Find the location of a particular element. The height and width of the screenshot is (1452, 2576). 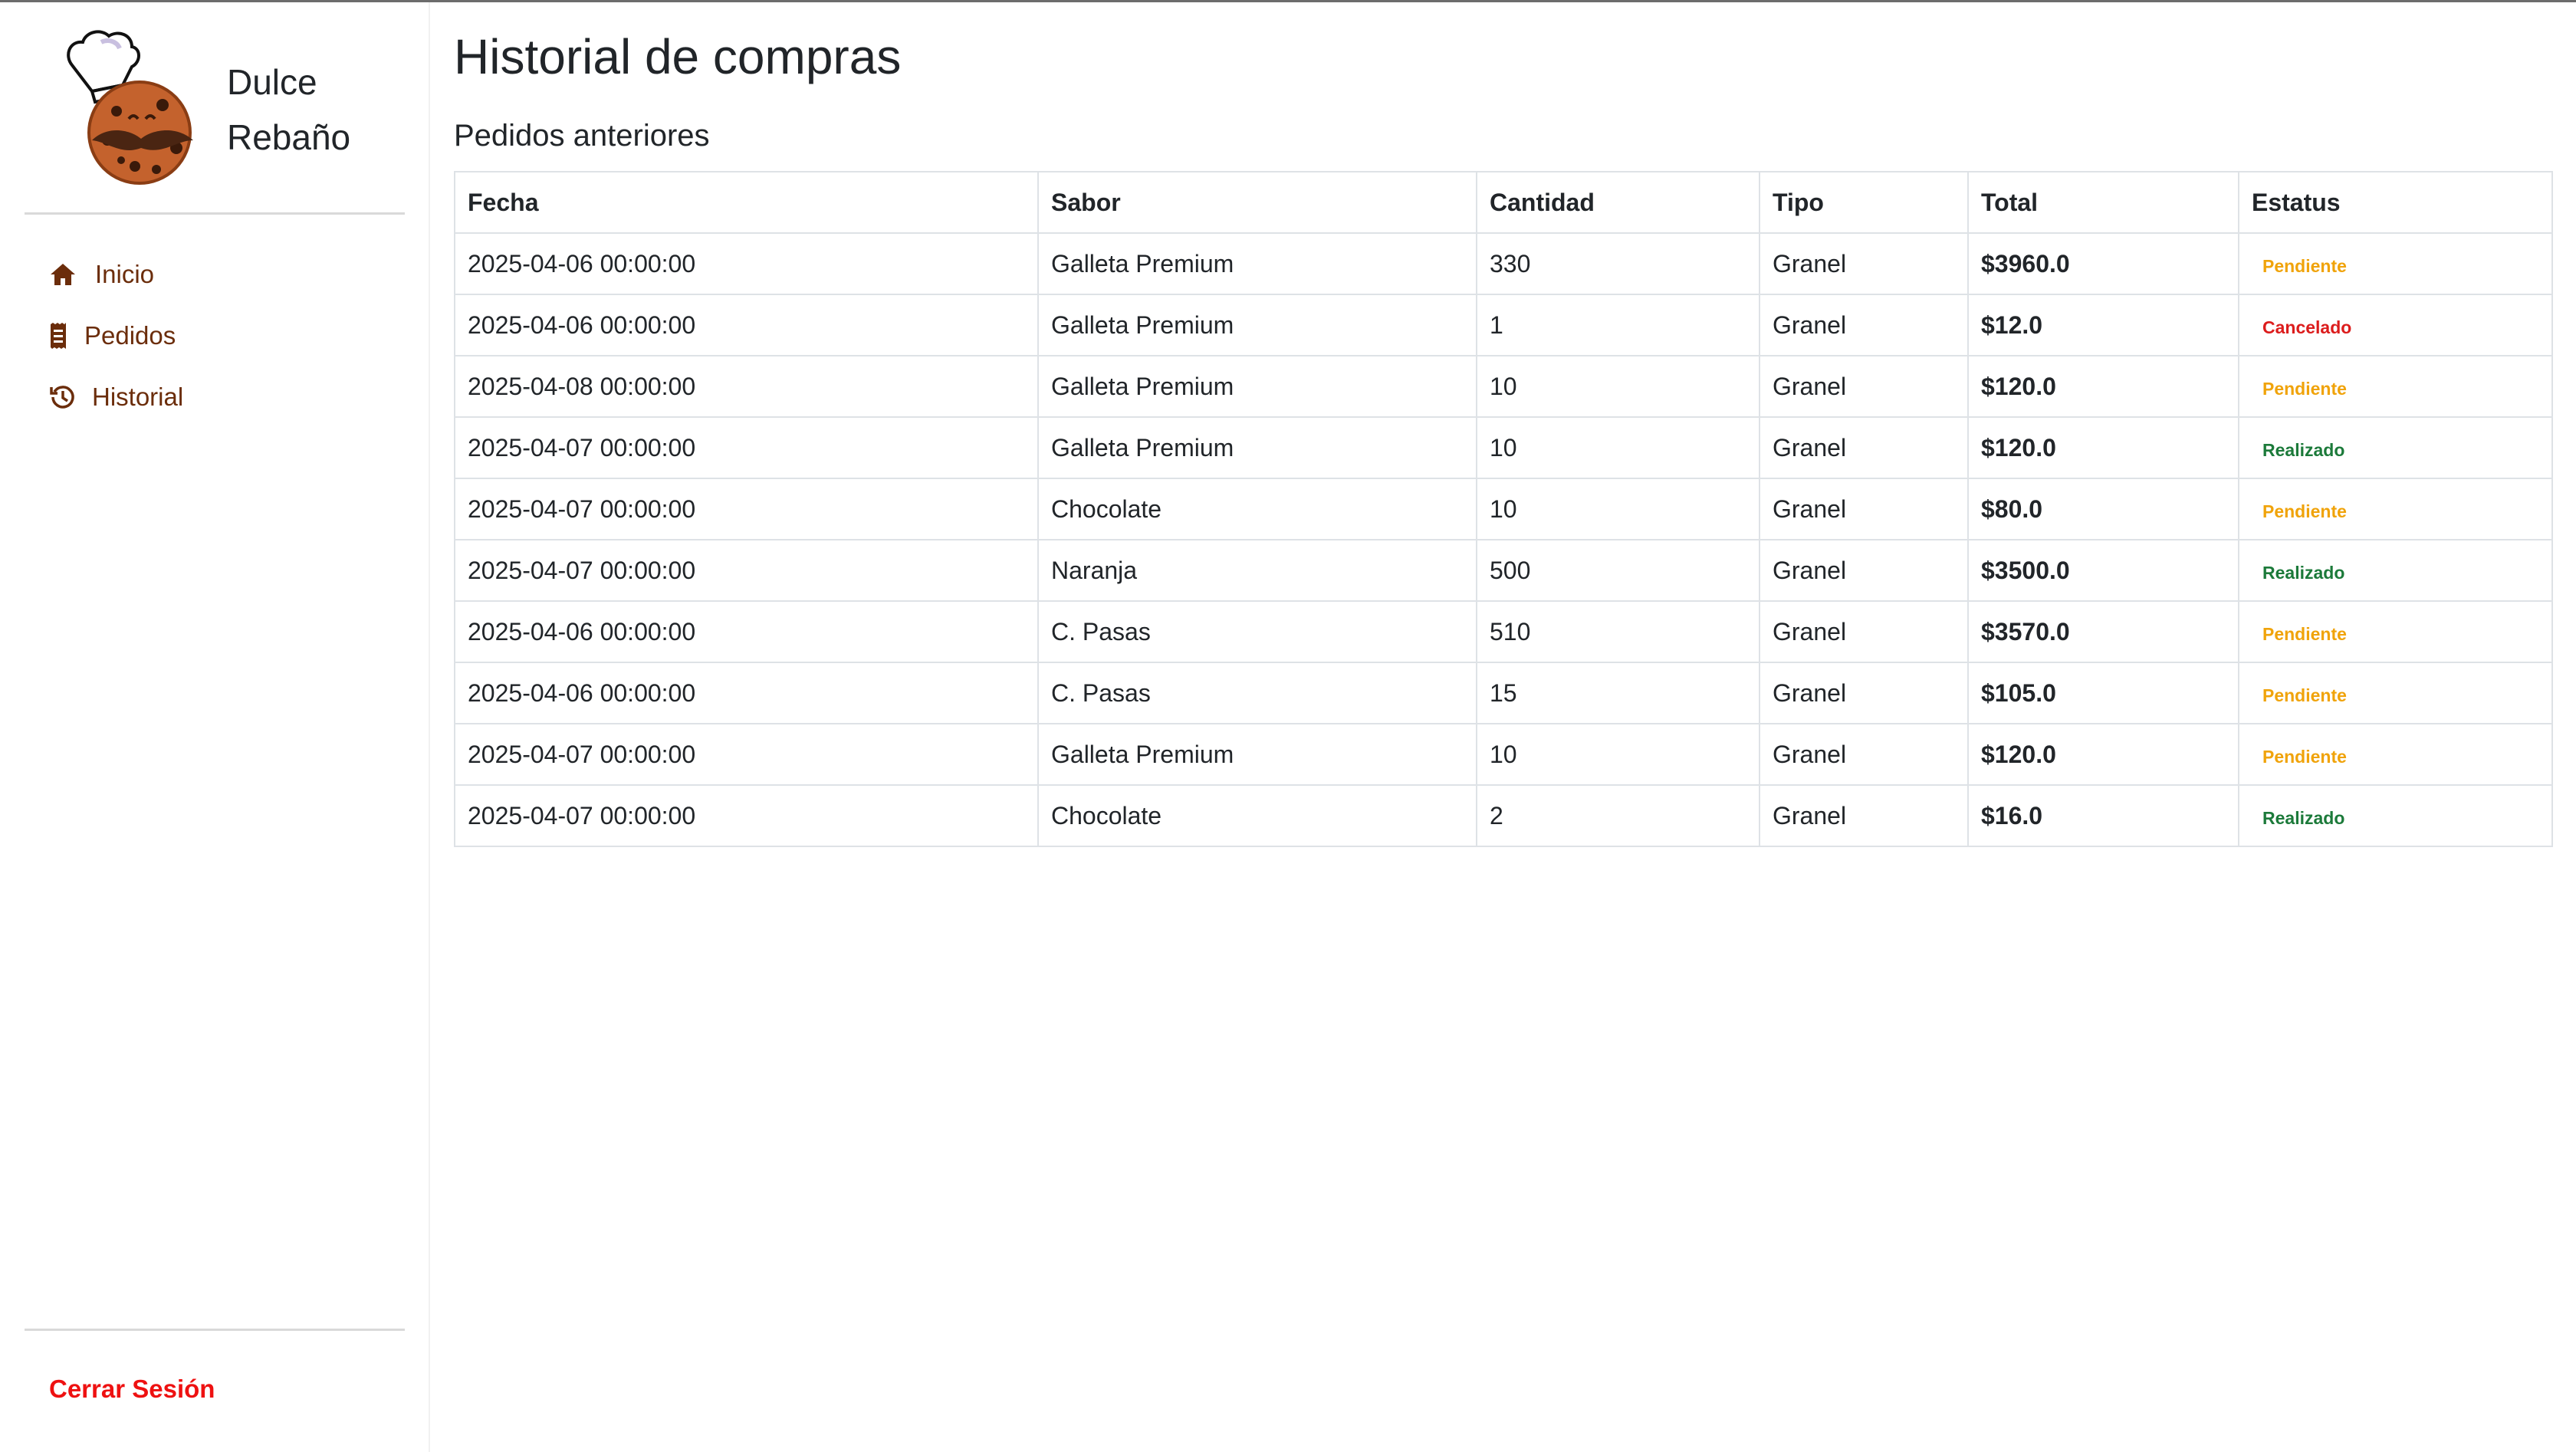

cell-estatus: Cancelado is located at coordinates (2396, 325).